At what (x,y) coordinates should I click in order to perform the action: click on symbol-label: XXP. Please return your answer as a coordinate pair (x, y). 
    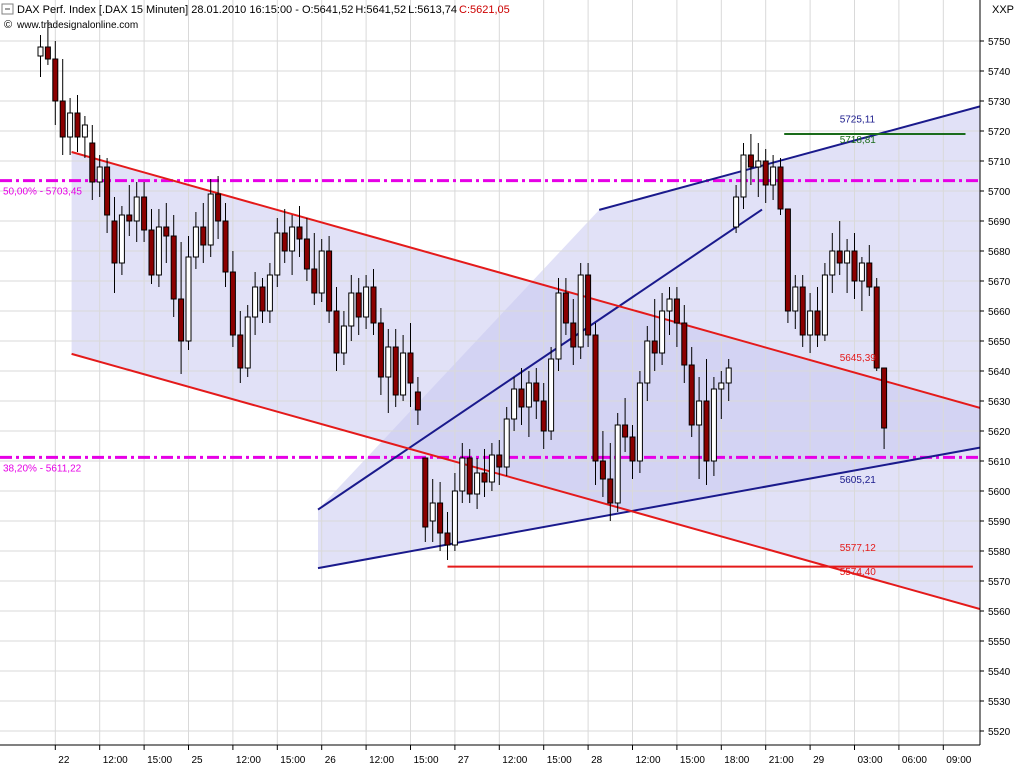
    Looking at the image, I should click on (1003, 10).